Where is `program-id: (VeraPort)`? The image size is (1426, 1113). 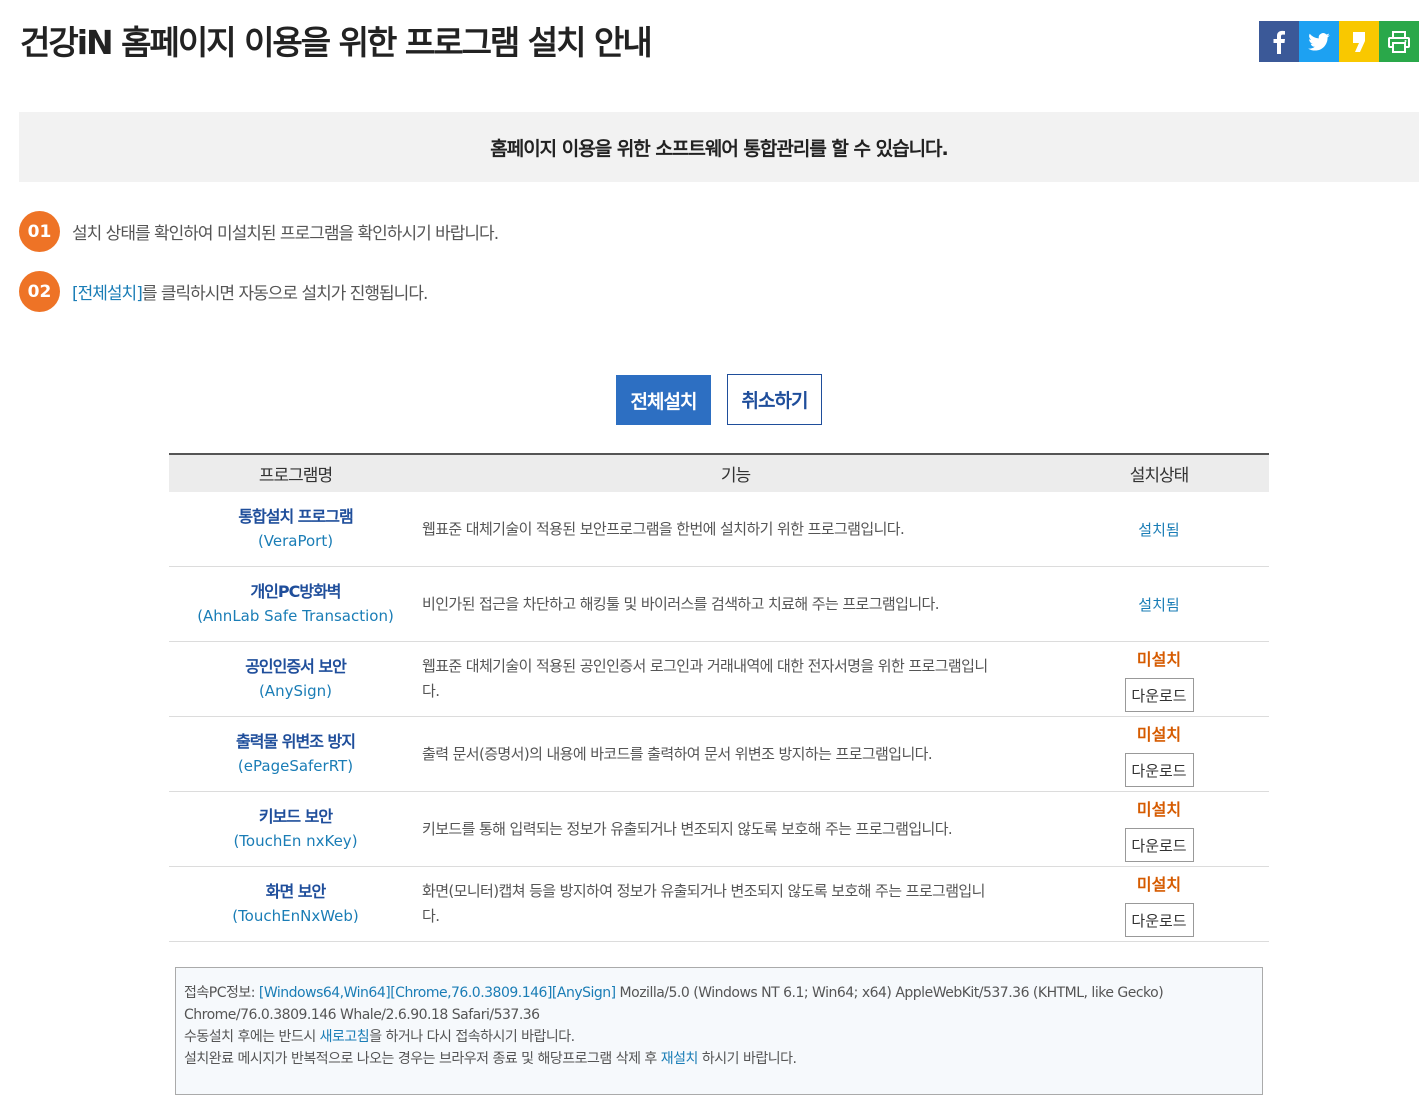 program-id: (VeraPort) is located at coordinates (295, 541).